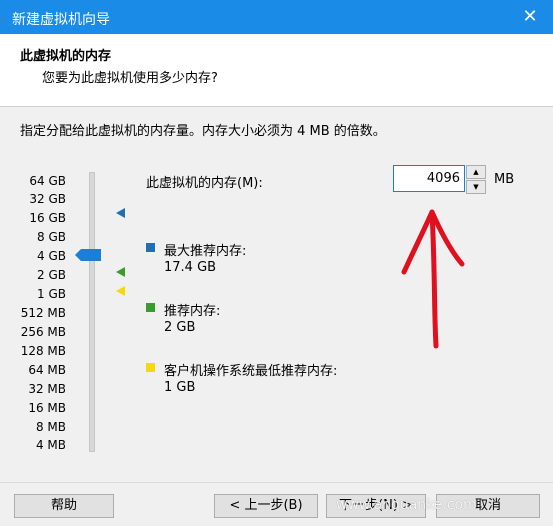 The width and height of the screenshot is (553, 526). I want to click on memory-label: 此虚拟机的内存(M):, so click(204, 183).